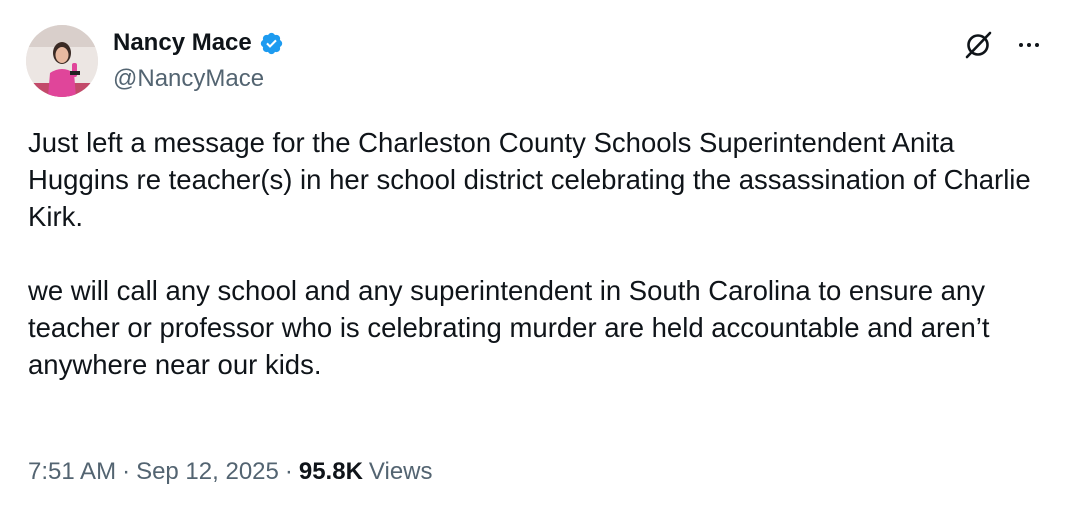 The image size is (1072, 508). What do you see at coordinates (188, 79) in the screenshot?
I see `author-handle: @NancyMace` at bounding box center [188, 79].